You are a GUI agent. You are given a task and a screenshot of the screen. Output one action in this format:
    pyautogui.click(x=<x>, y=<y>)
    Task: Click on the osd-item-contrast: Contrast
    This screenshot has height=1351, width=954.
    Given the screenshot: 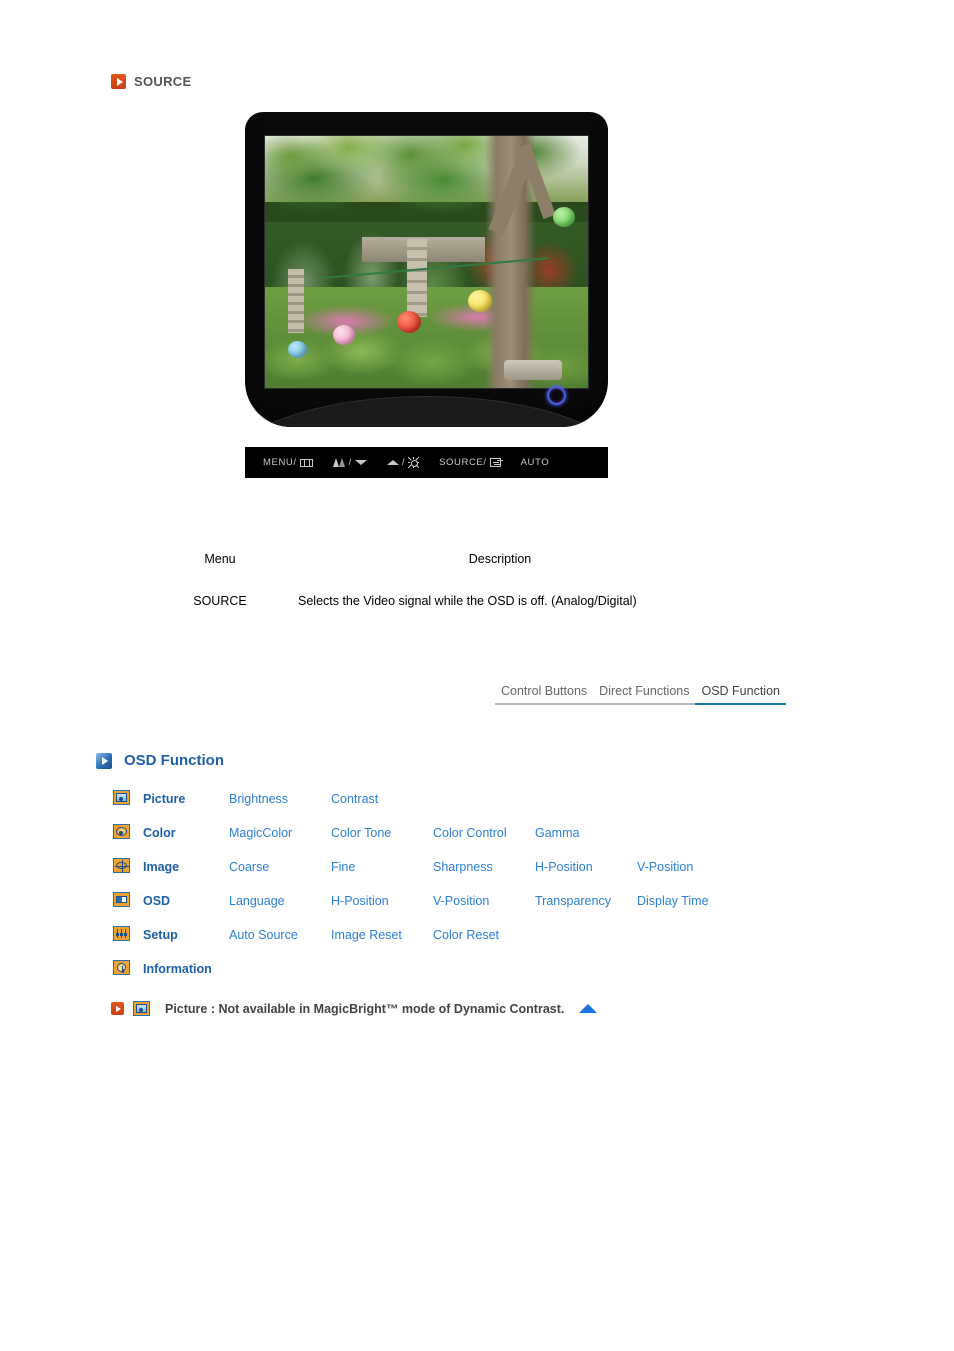 What is the action you would take?
    pyautogui.click(x=354, y=799)
    